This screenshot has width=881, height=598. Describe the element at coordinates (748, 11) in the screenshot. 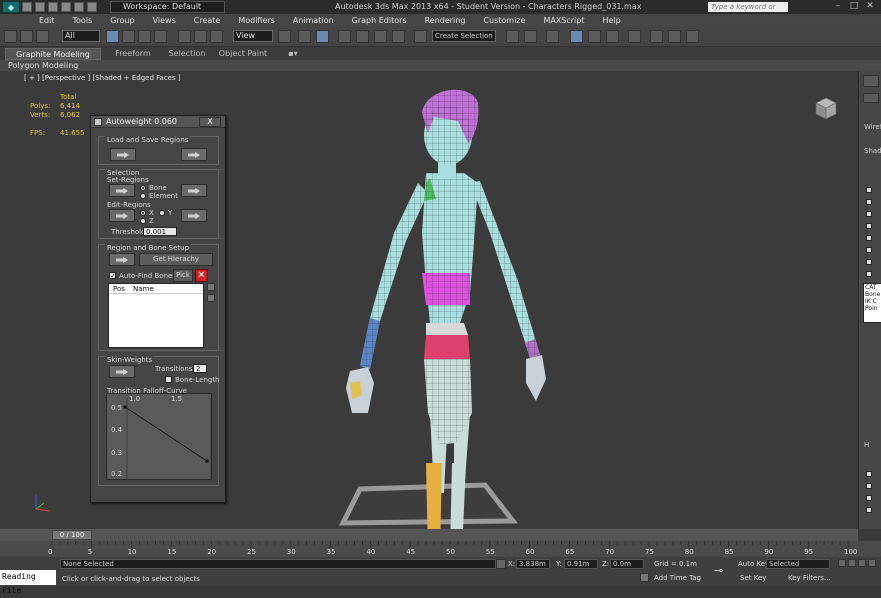

I see `search-input: Type a keyword or phrase` at that location.